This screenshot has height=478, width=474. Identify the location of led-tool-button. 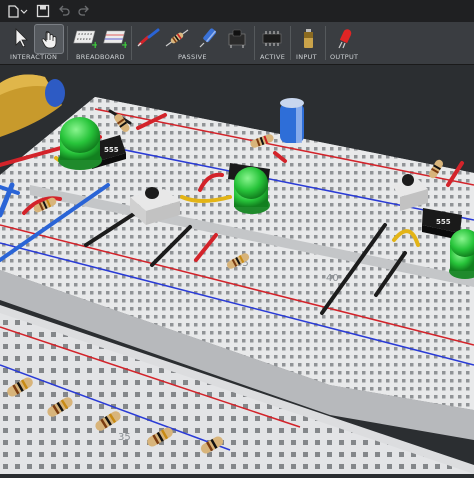
(344, 38).